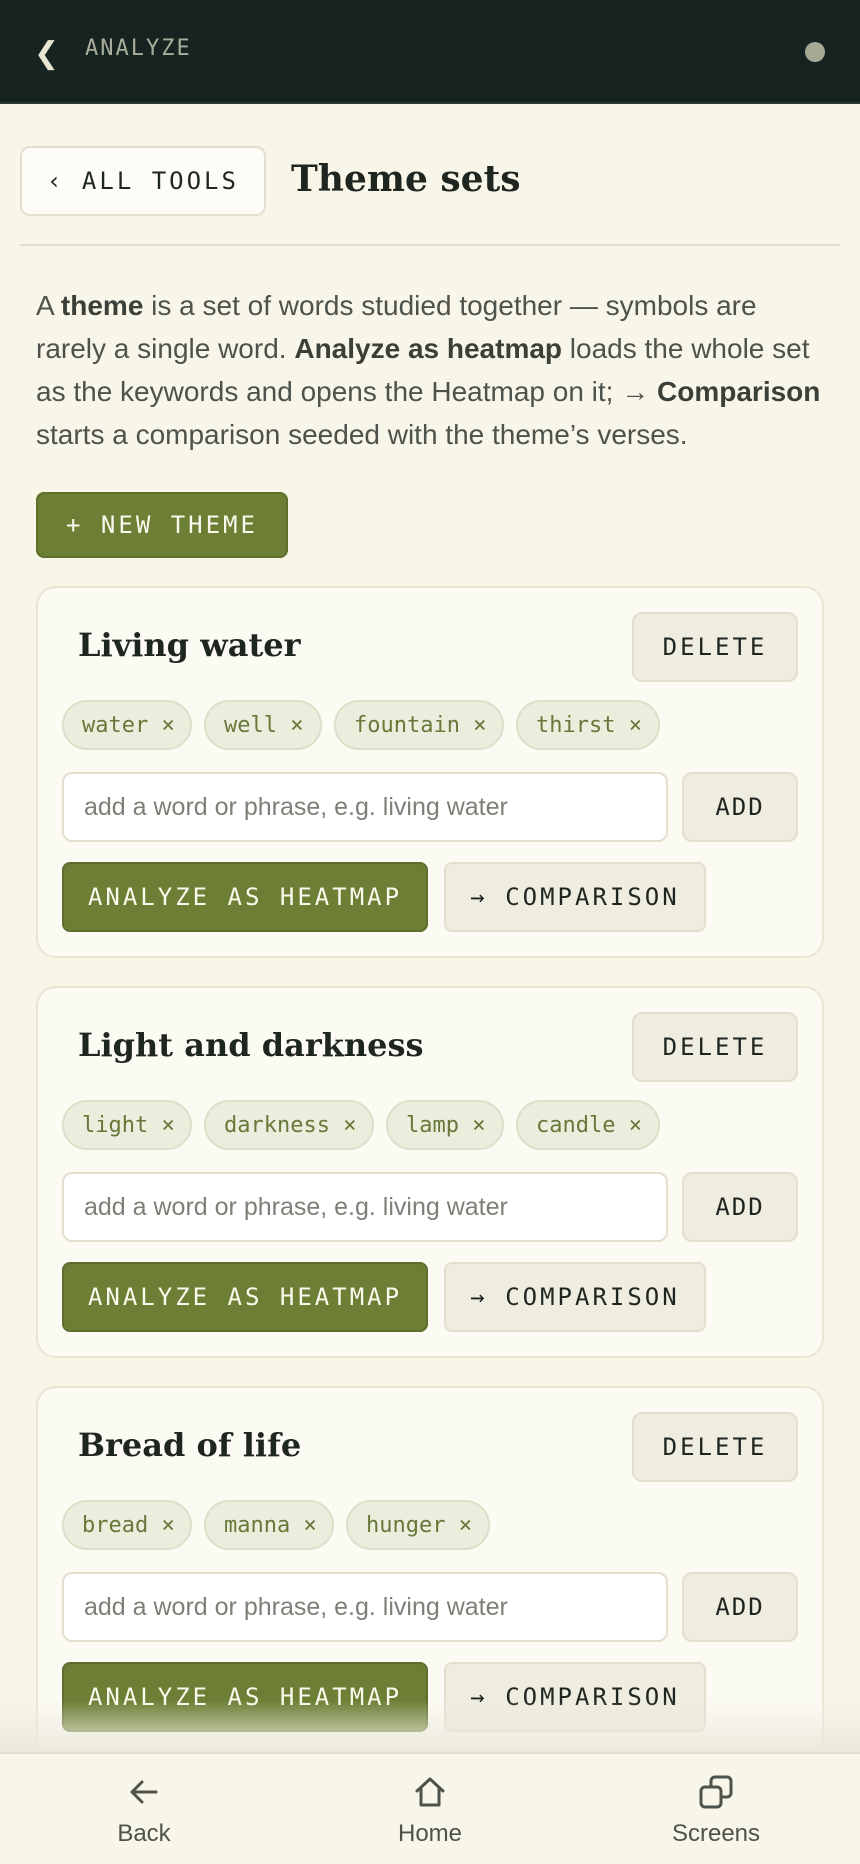  I want to click on intro-part: A, so click(48, 305).